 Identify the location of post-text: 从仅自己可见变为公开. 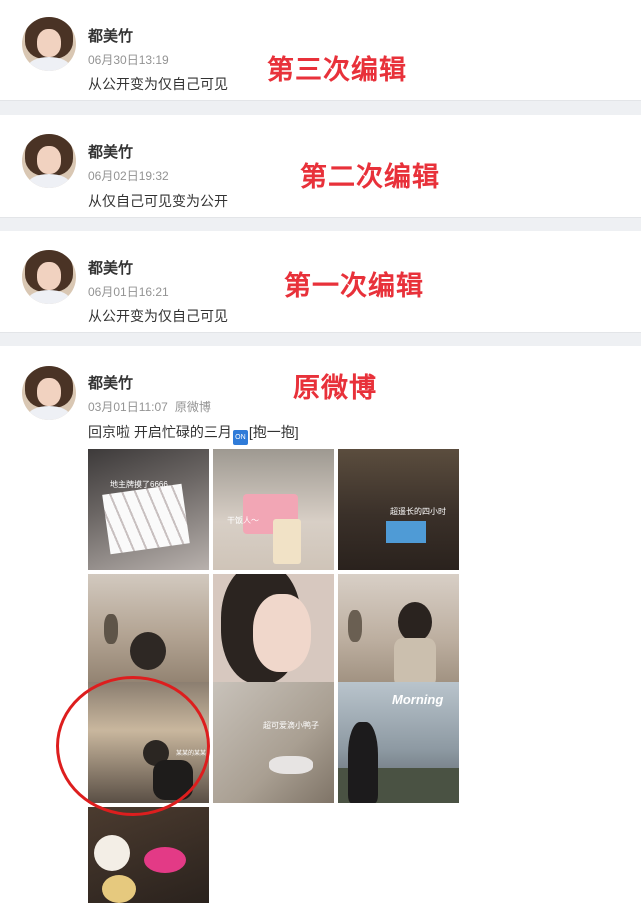
(158, 201).